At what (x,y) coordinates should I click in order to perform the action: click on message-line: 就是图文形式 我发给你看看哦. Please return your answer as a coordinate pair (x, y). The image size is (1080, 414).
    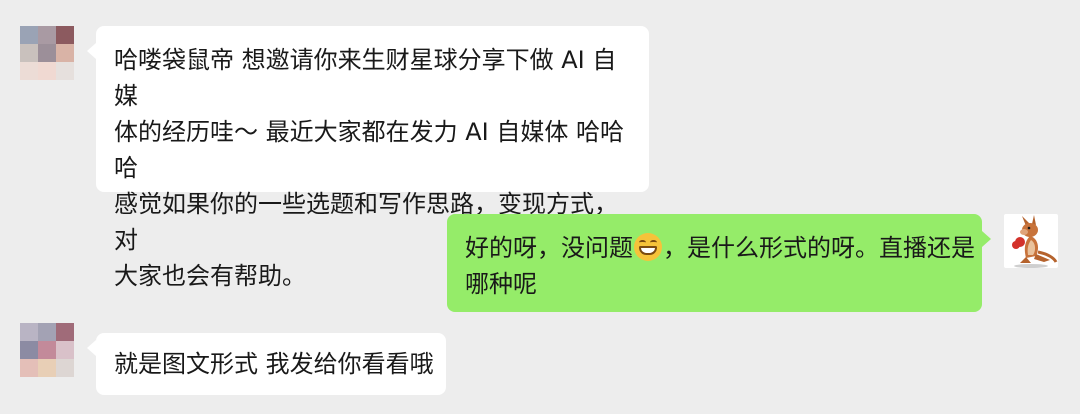
    Looking at the image, I should click on (274, 364).